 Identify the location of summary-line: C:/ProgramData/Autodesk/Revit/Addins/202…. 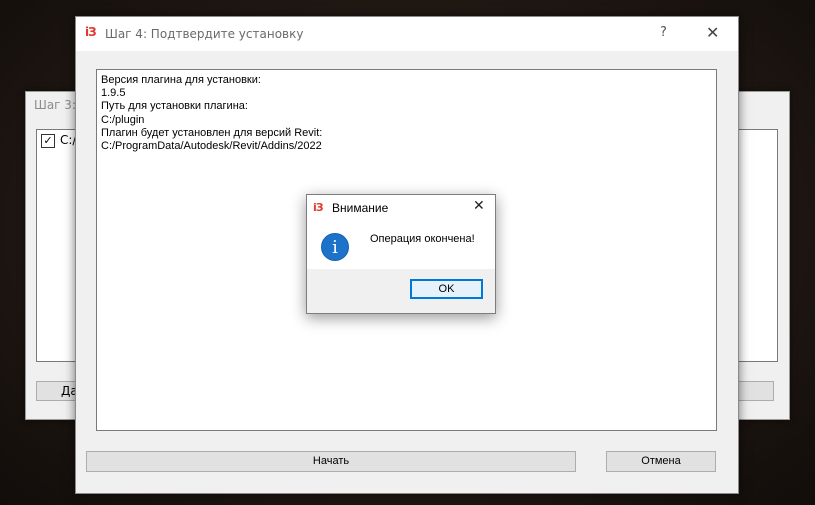
(211, 146).